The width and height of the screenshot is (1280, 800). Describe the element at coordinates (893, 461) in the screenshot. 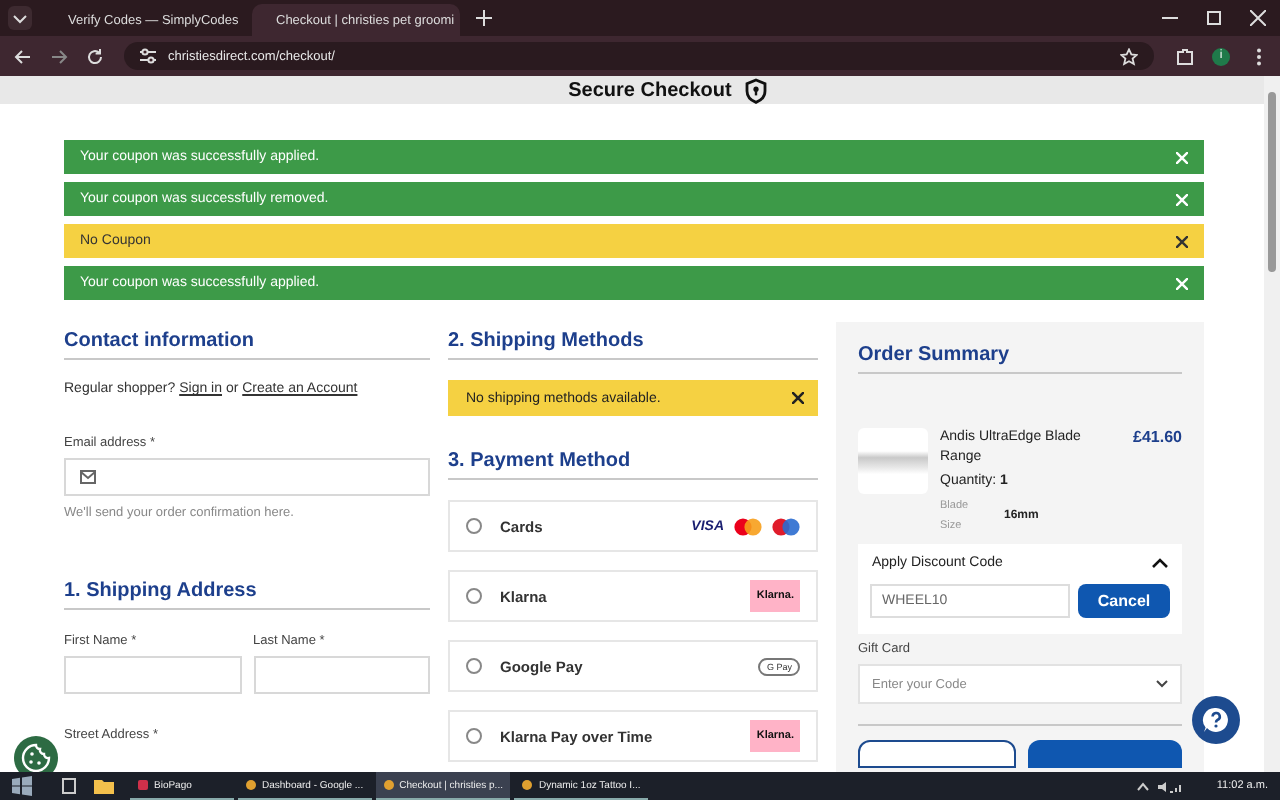

I see `product-image` at that location.